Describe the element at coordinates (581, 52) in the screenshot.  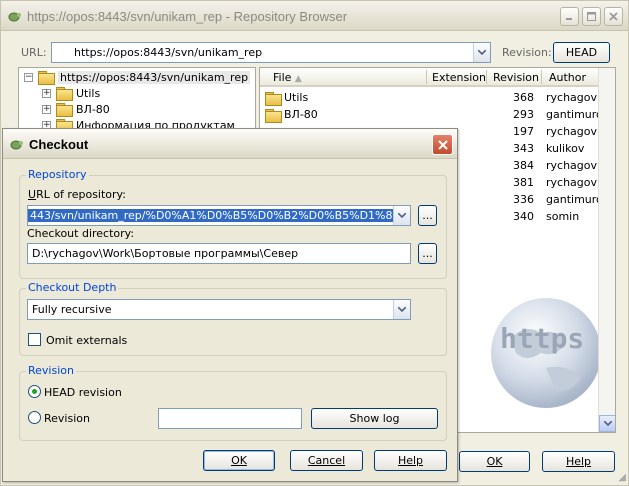
I see `head-revision-button: HEAD` at that location.